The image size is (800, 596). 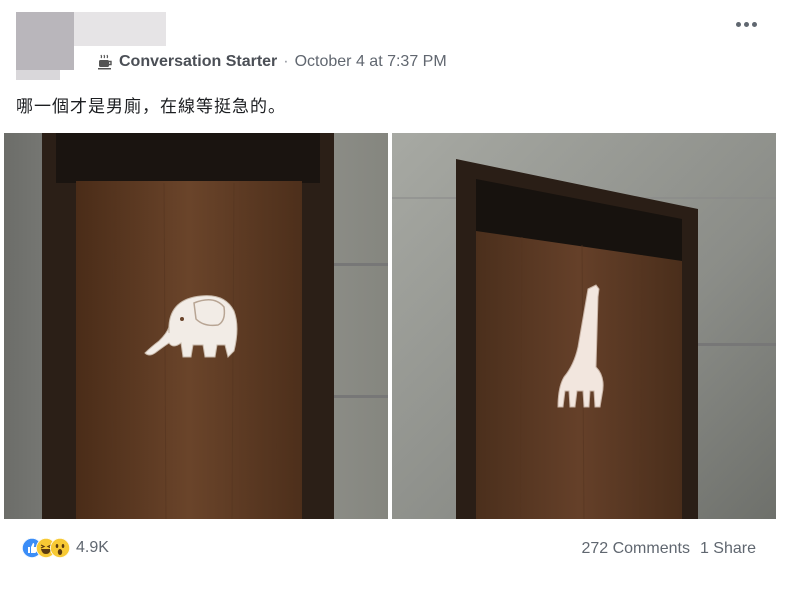 I want to click on reaction-count: 4.9K, so click(x=92, y=548).